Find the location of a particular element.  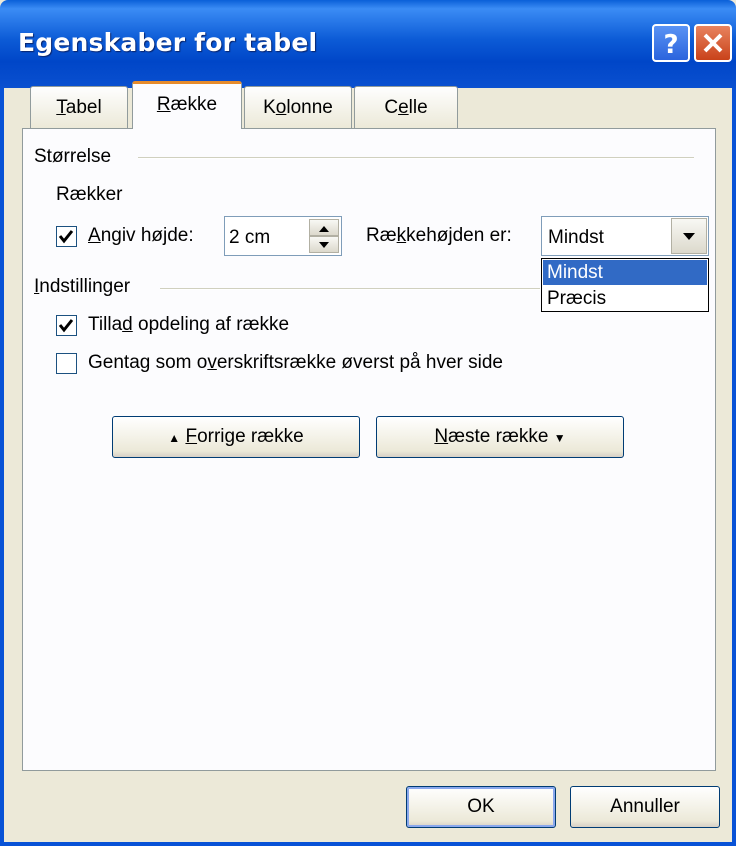

specify-height-label: Angiv højde: is located at coordinates (141, 236).